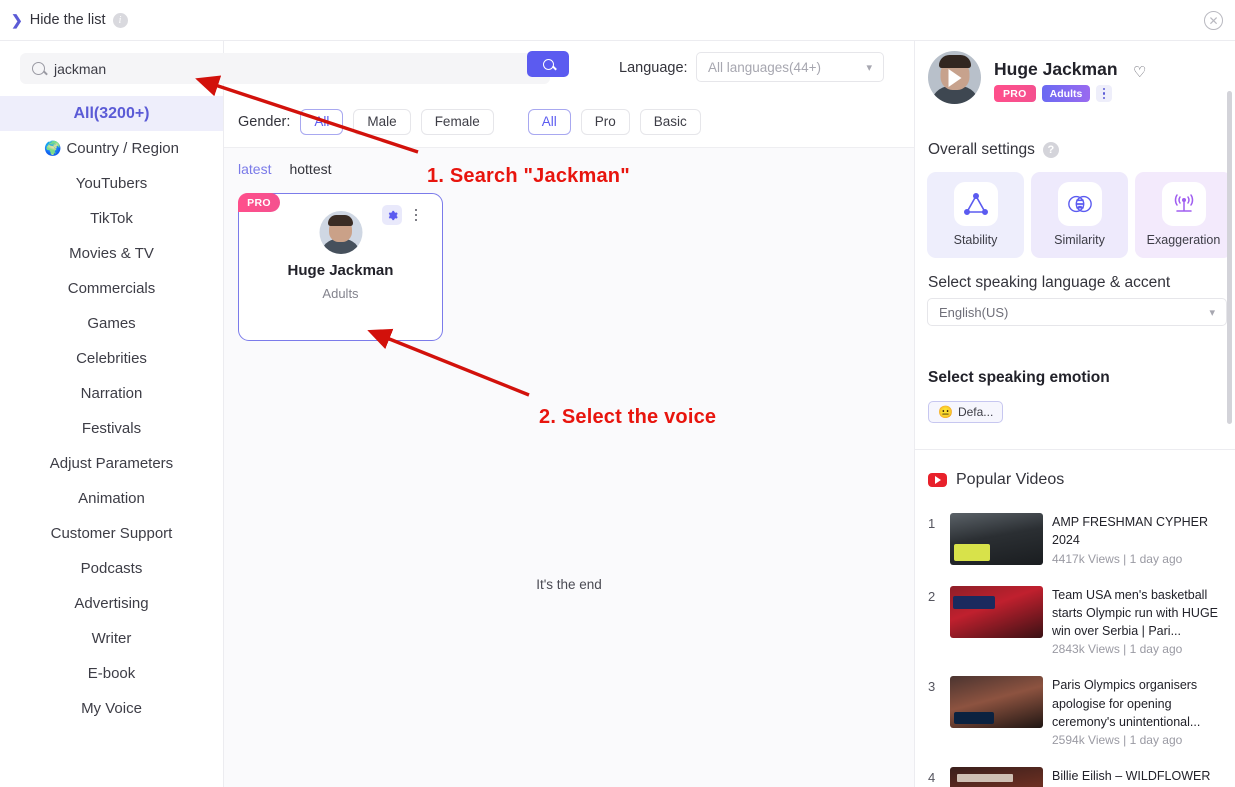 The width and height of the screenshot is (1235, 787). I want to click on voice-card-tag: Adults, so click(340, 293).